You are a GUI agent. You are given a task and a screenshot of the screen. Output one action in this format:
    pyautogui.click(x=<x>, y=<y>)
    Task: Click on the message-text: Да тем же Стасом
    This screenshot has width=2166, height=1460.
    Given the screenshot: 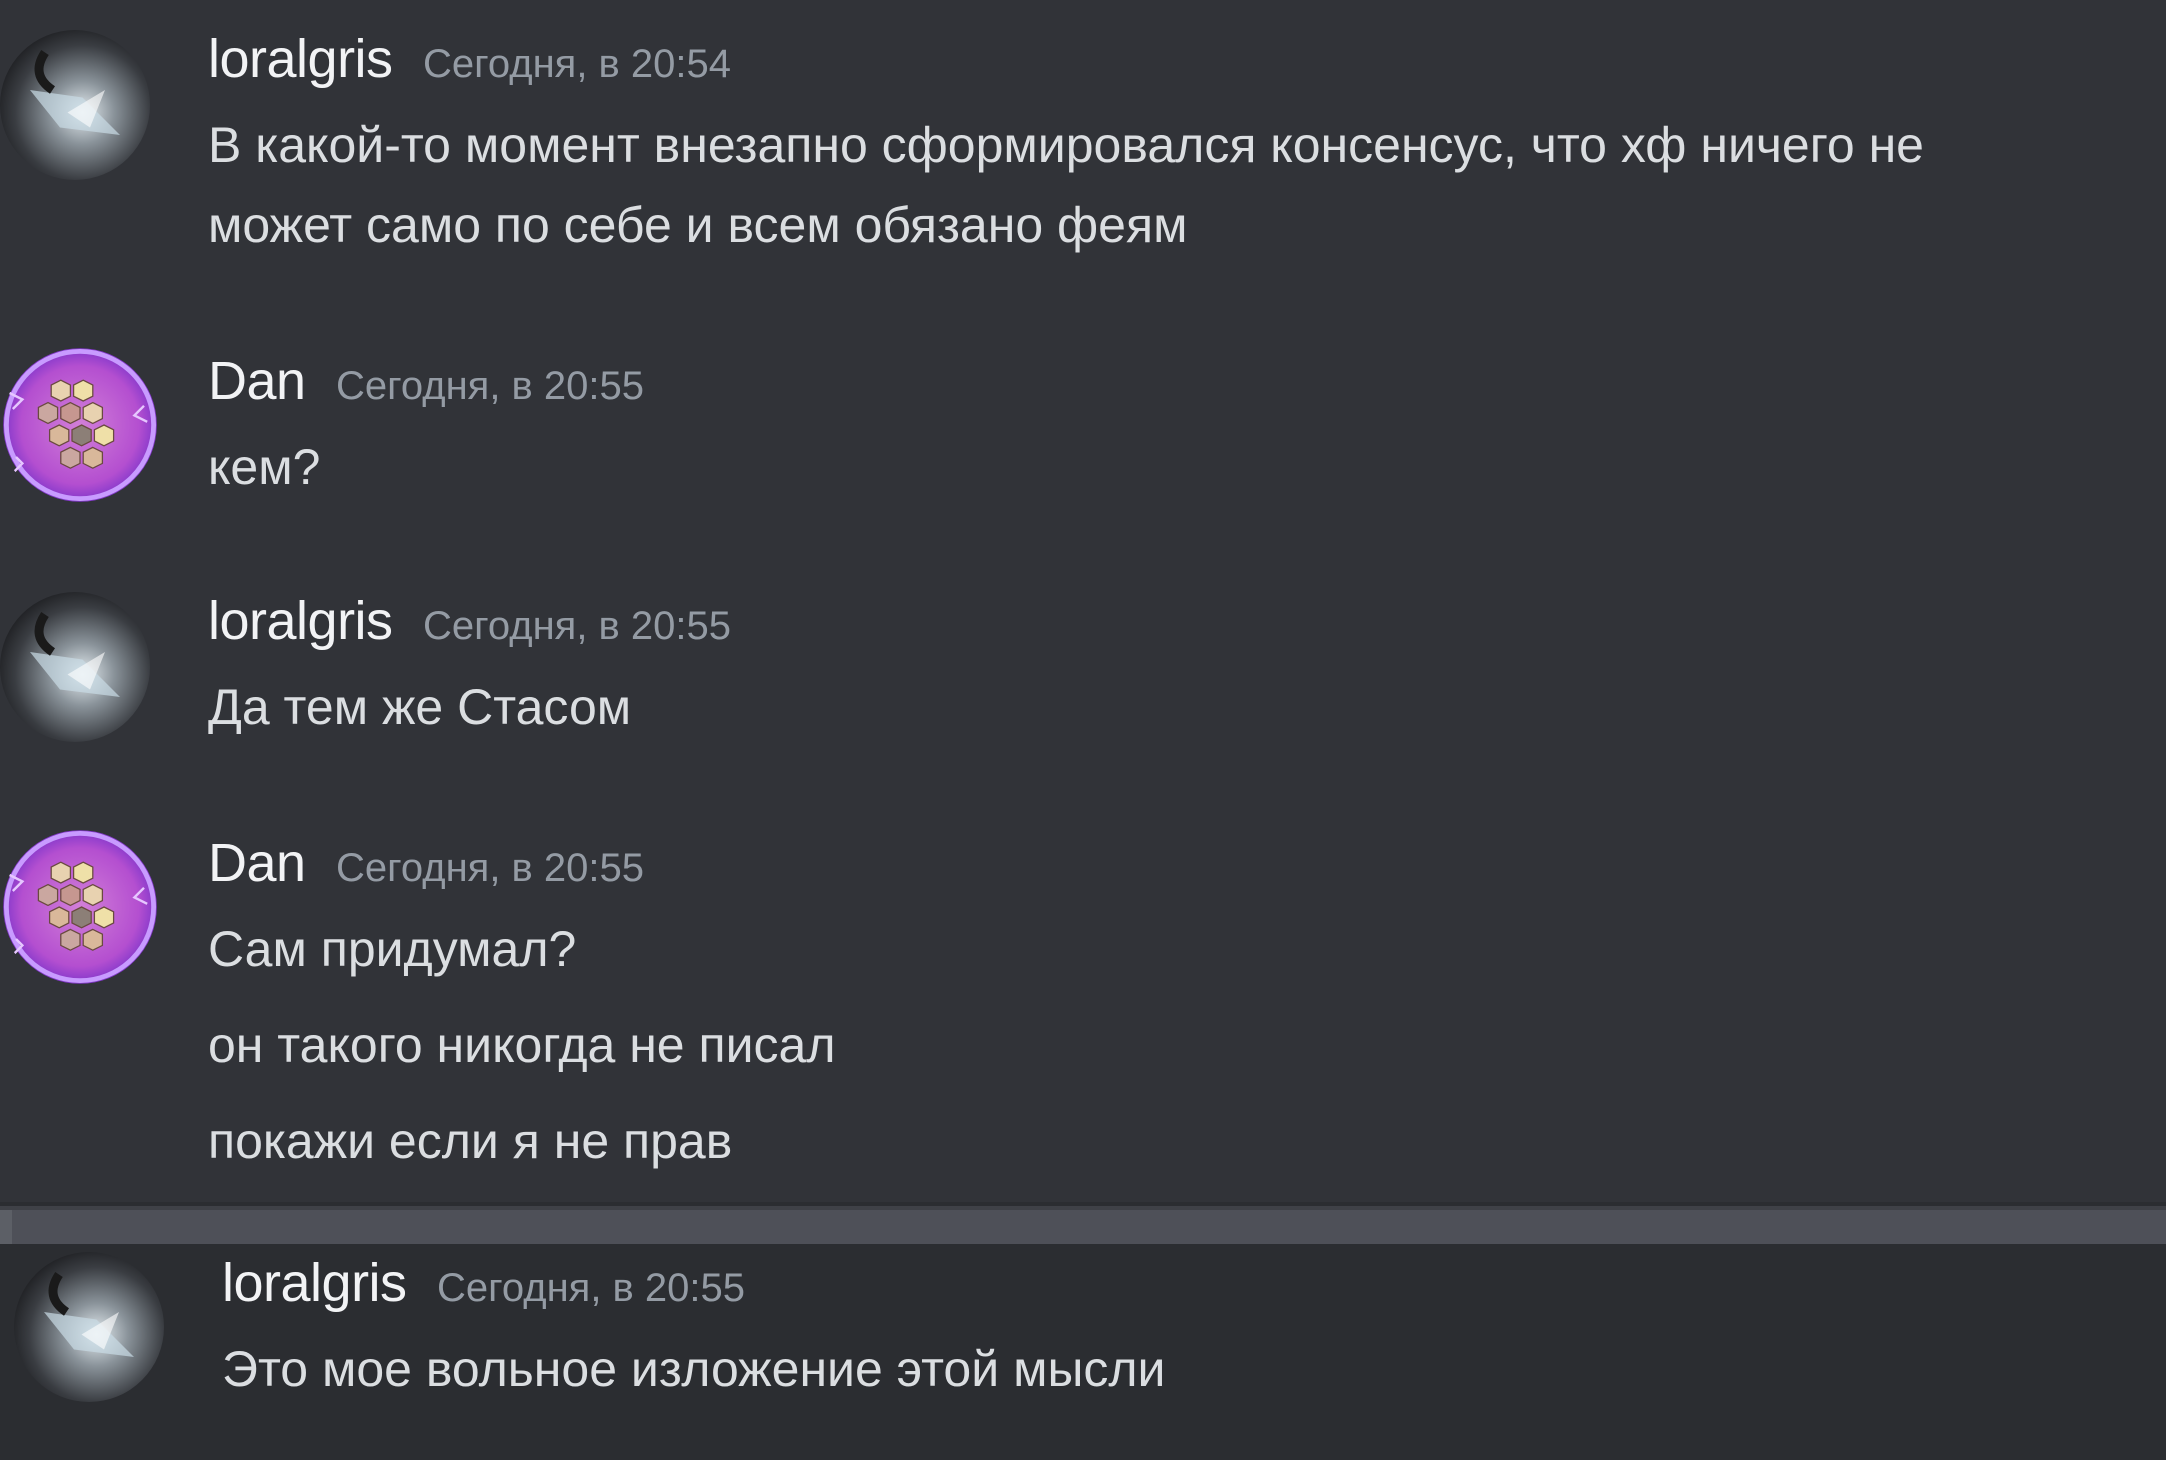 What is the action you would take?
    pyautogui.click(x=420, y=707)
    